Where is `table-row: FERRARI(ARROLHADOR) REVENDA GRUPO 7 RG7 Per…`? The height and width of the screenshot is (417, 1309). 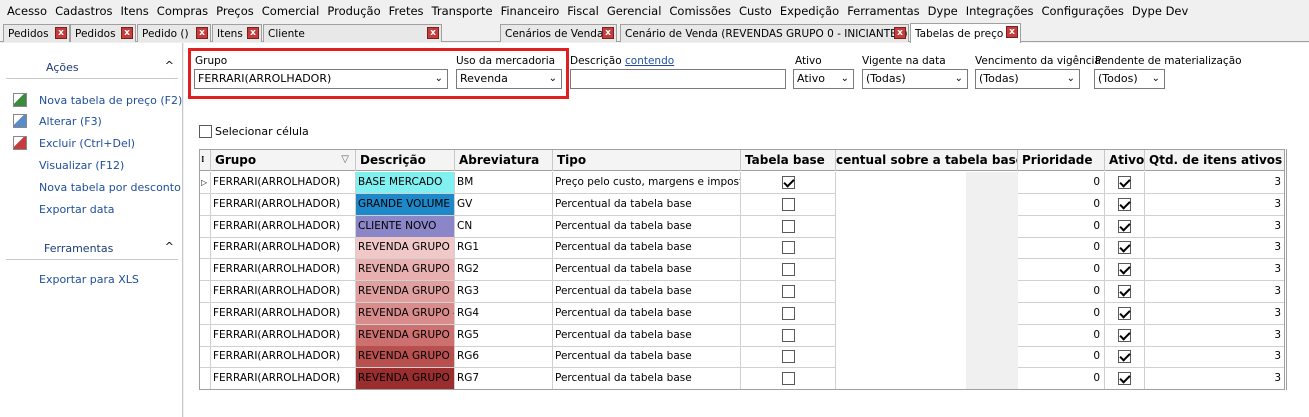
table-row: FERRARI(ARROLHADOR) REVENDA GRUPO 7 RG7 Per… is located at coordinates (742, 378).